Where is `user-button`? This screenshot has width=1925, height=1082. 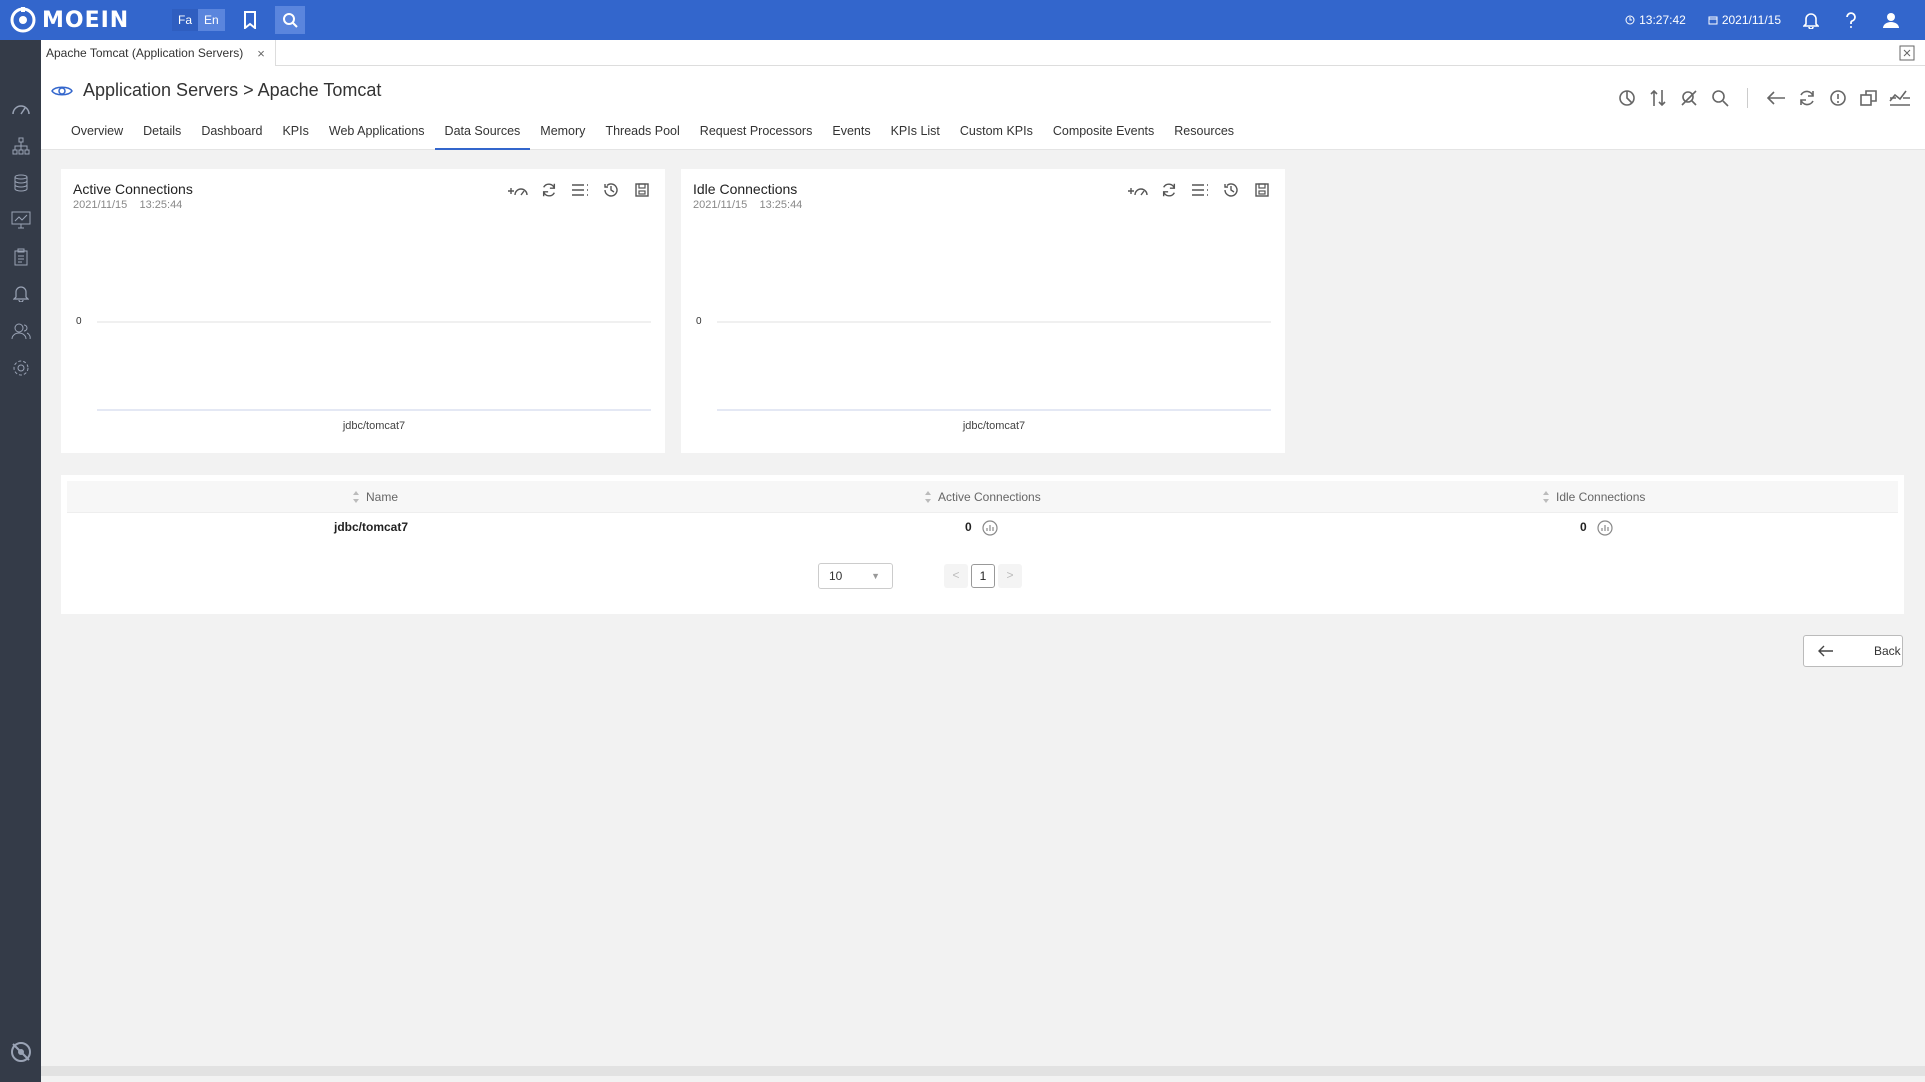
user-button is located at coordinates (1893, 20).